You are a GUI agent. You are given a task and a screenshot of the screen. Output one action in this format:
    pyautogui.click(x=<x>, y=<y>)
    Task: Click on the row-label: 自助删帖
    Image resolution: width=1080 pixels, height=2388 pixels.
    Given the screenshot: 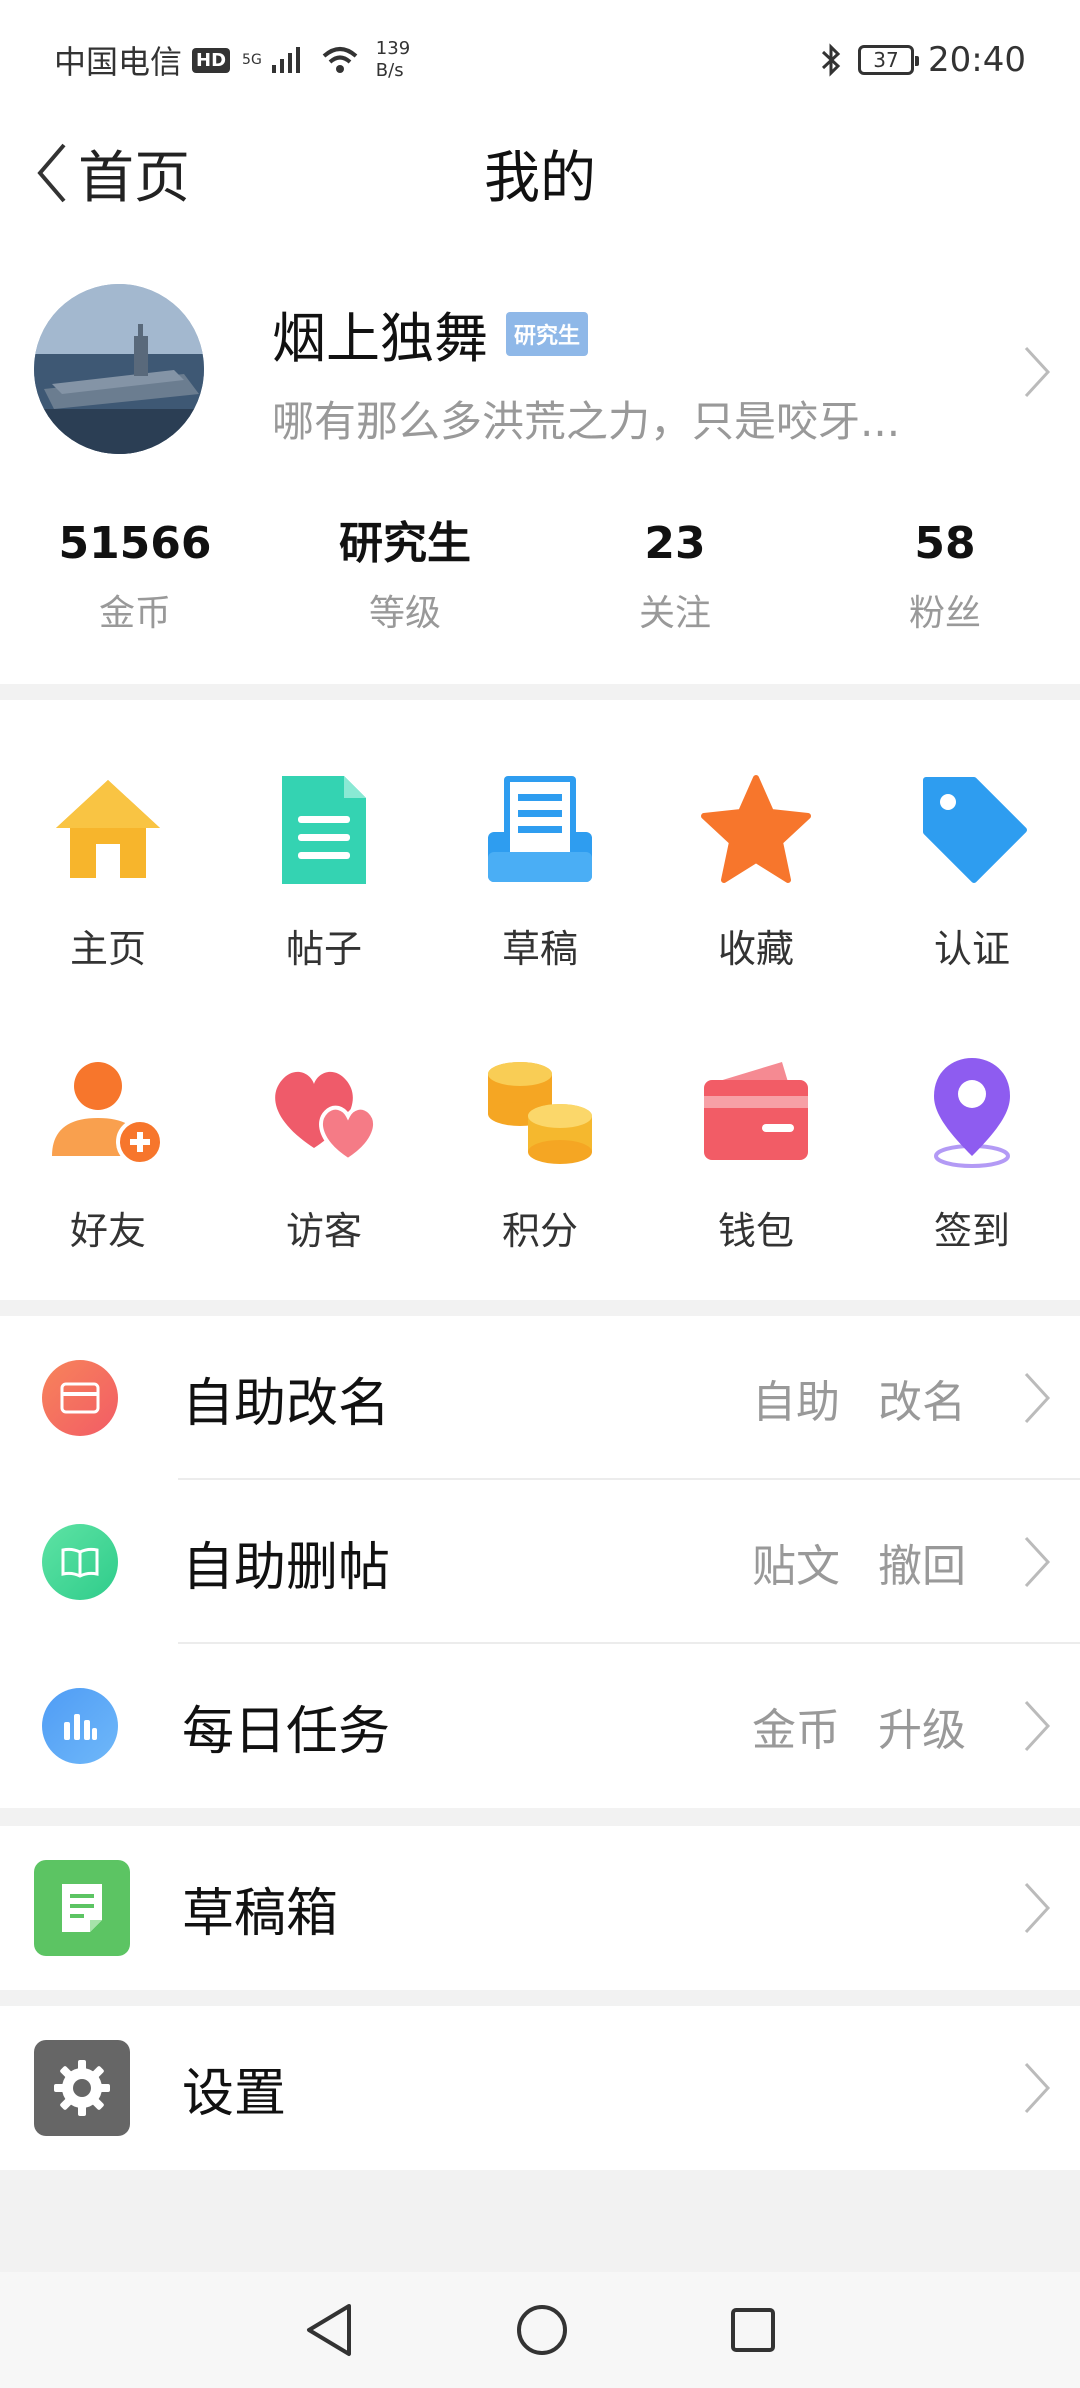 What is the action you would take?
    pyautogui.click(x=286, y=1567)
    